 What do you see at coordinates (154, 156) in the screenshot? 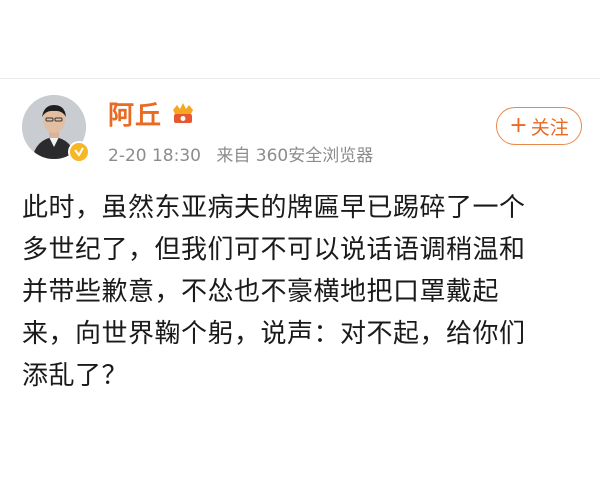
I see `post-time: 2-20 18:30` at bounding box center [154, 156].